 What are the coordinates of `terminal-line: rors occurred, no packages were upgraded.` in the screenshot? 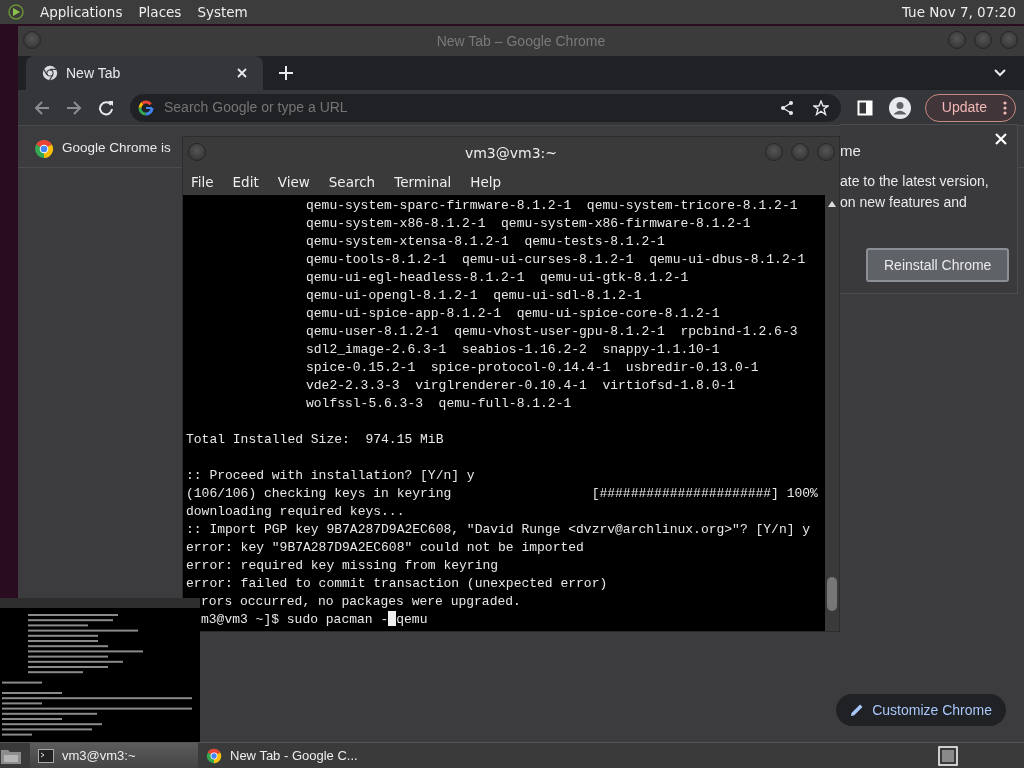 It's located at (361, 601).